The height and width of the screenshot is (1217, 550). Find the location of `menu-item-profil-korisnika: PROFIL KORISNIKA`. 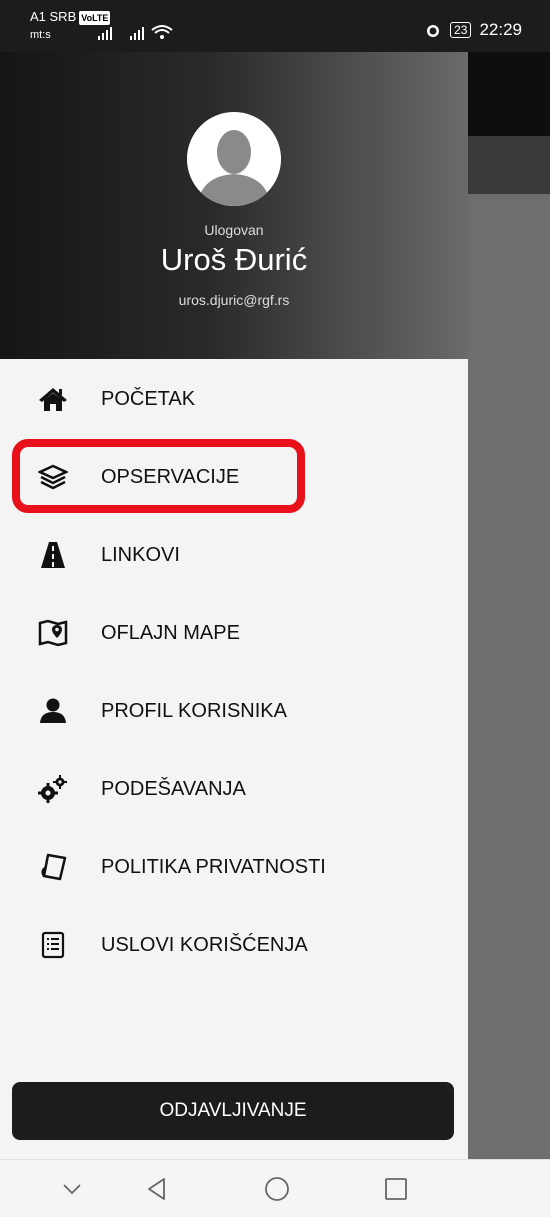

menu-item-profil-korisnika: PROFIL KORISNIKA is located at coordinates (234, 711).